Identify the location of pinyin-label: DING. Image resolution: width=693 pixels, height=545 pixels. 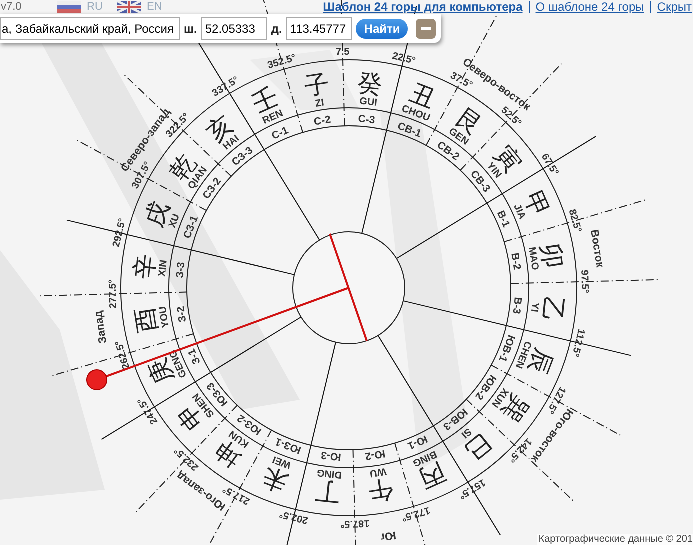
(329, 473).